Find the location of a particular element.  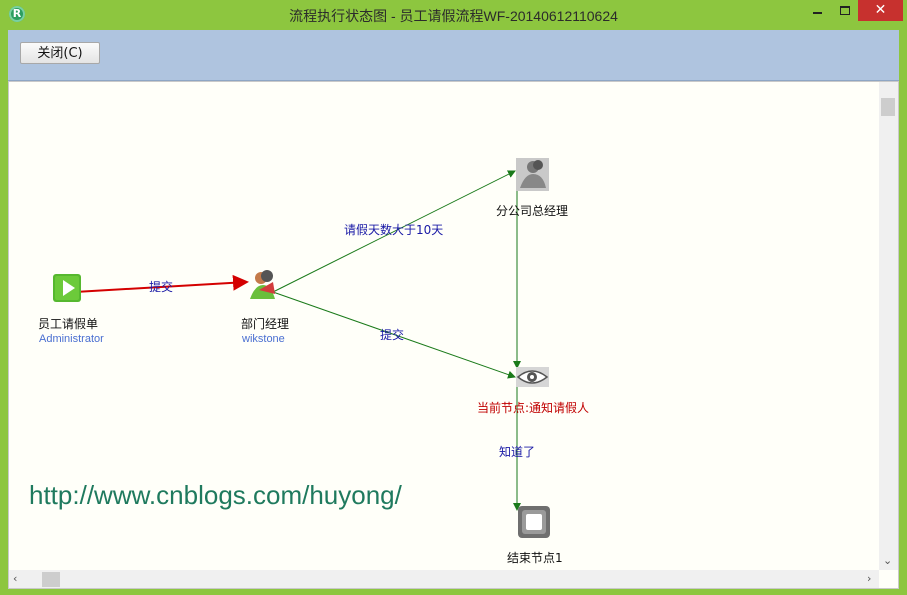

edge-label-start-to-dept: 提交 is located at coordinates (161, 287).